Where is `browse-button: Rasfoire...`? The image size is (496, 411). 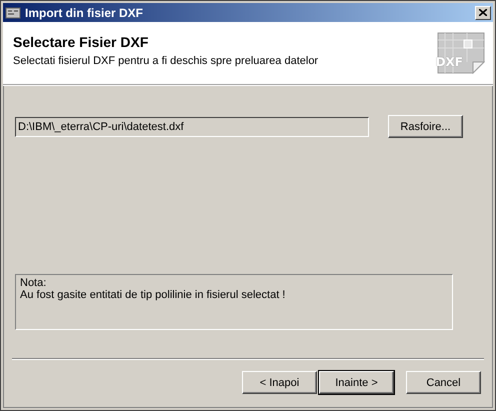 browse-button: Rasfoire... is located at coordinates (425, 126).